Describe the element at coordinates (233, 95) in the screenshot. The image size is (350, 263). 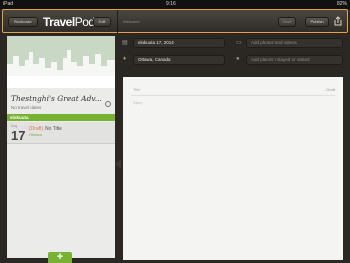
I see `divider` at that location.